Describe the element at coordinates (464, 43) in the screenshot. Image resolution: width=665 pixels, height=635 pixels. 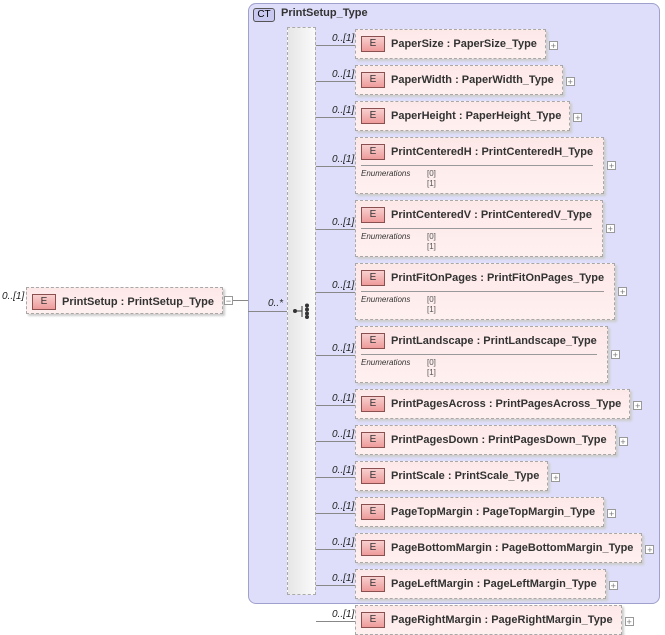
I see `child-element-name: PaperSize : PaperSize_Type` at that location.